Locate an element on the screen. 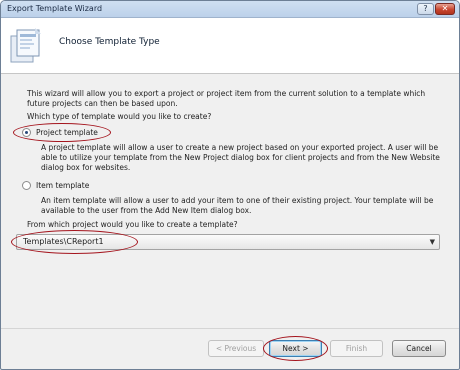 This screenshot has height=370, width=460. item-template-option: Item template is located at coordinates (55, 185).